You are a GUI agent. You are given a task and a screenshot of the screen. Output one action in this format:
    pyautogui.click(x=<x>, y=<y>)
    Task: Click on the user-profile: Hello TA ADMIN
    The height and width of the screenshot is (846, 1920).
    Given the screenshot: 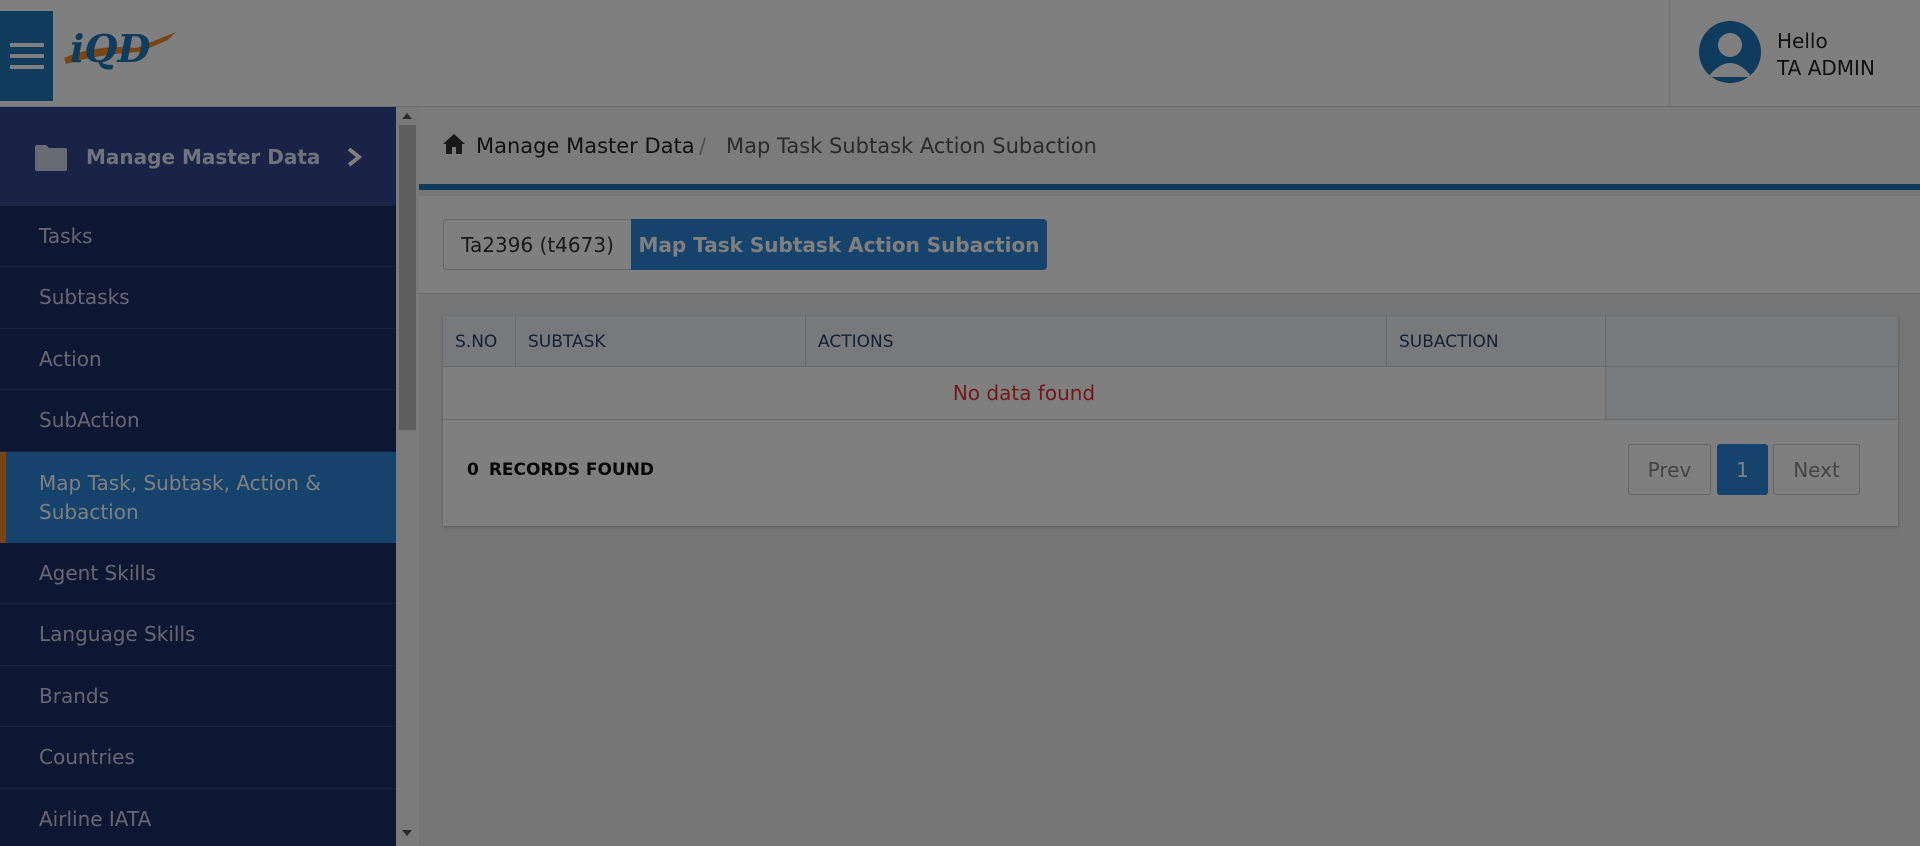 What is the action you would take?
    pyautogui.click(x=1794, y=53)
    